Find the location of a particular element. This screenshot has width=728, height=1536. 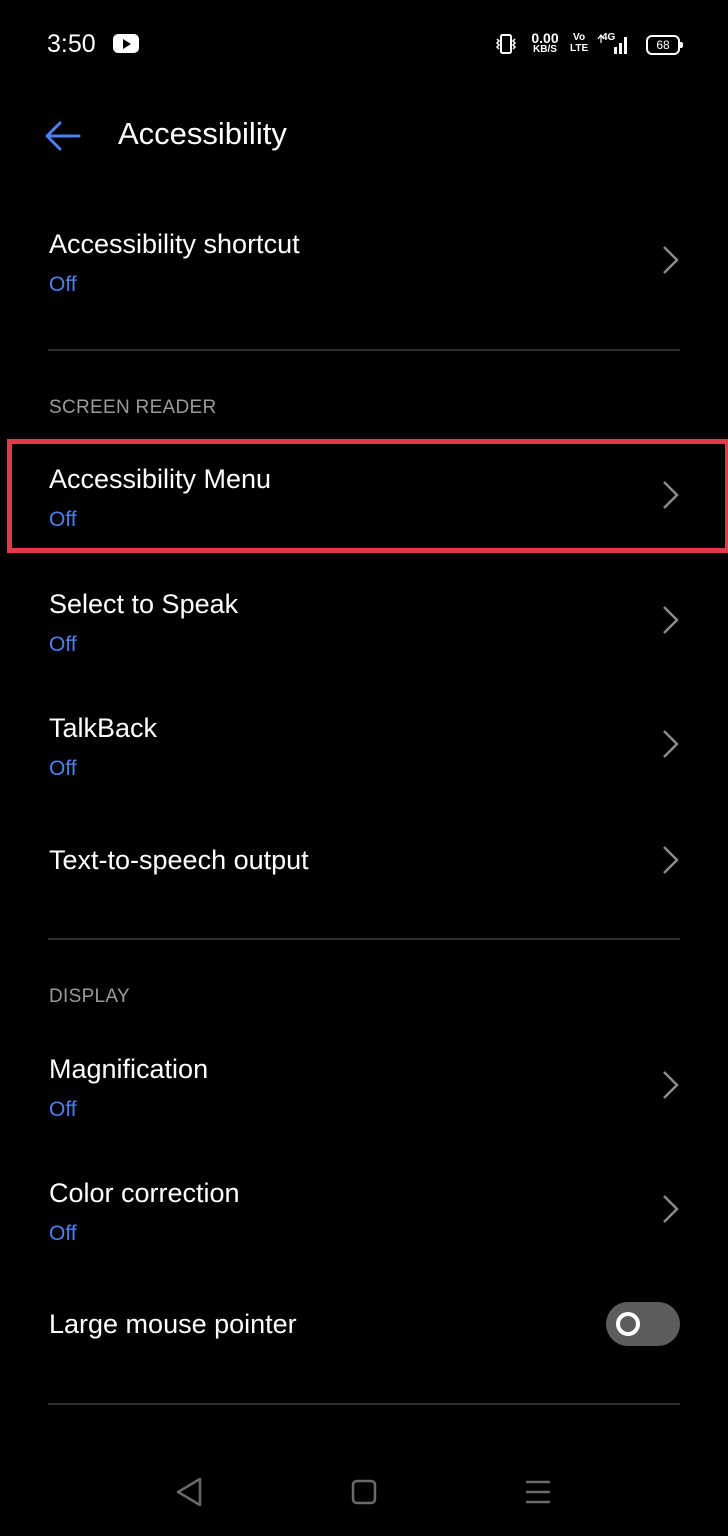

volte-top: Vo is located at coordinates (579, 37).